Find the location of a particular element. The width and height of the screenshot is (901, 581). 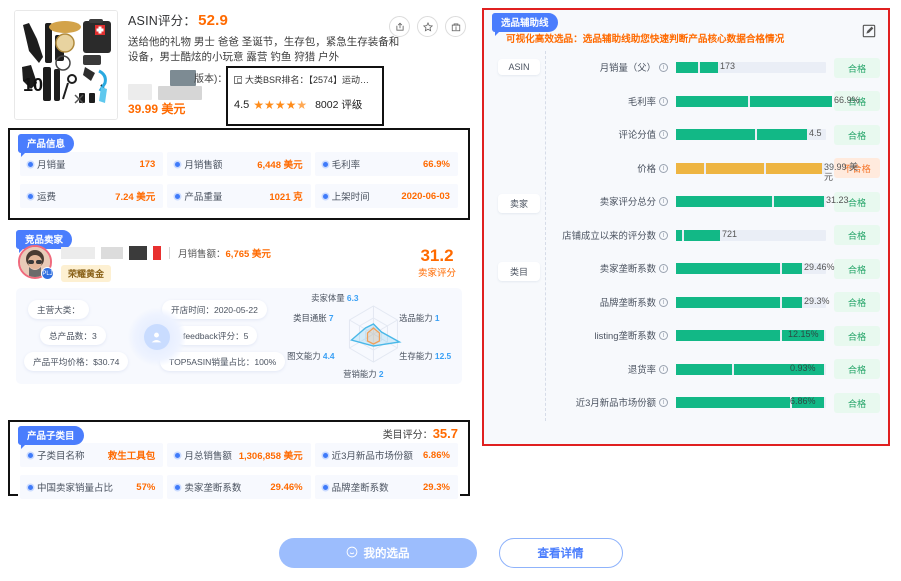

metric-row: listing垄断系数 i 12.15% 合格 is located at coordinates (718, 336).